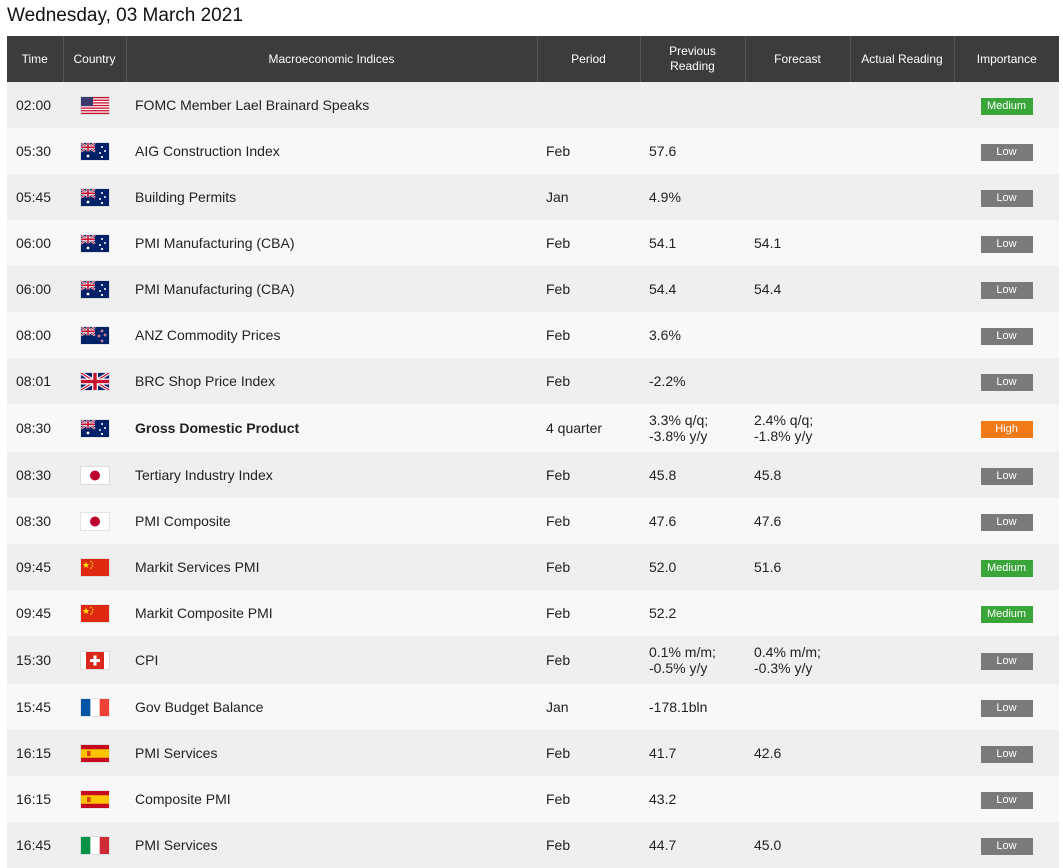 This screenshot has height=868, width=1063. Describe the element at coordinates (1006, 429) in the screenshot. I see `importance-badge: High` at that location.